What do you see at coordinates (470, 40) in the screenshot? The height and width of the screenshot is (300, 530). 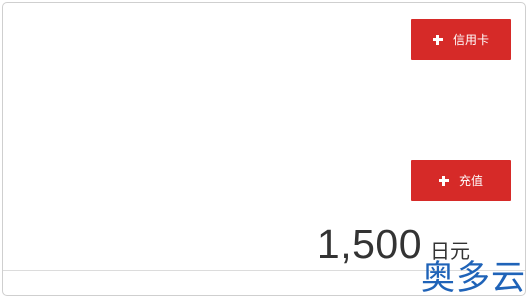 I see `add-credit-card-label: 信用卡` at bounding box center [470, 40].